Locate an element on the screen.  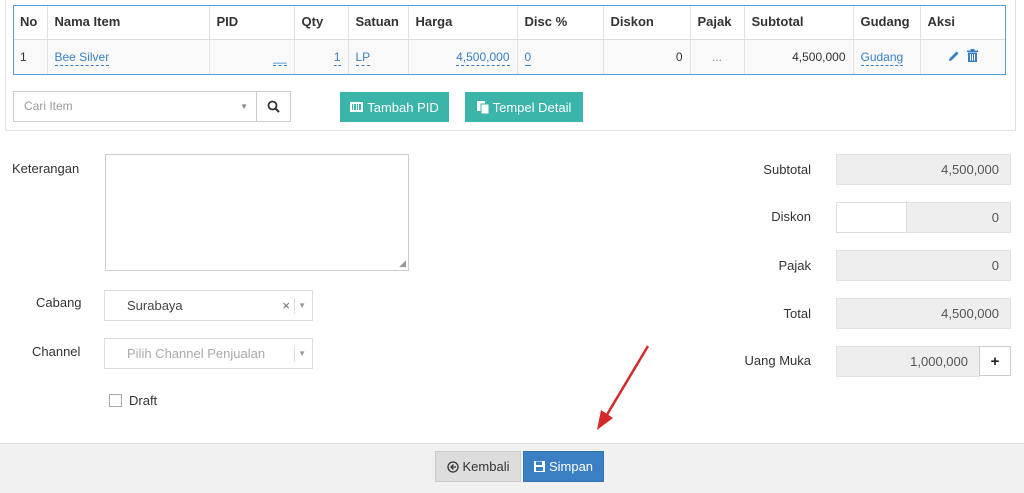
col-header-gudang: Gudang is located at coordinates (887, 22).